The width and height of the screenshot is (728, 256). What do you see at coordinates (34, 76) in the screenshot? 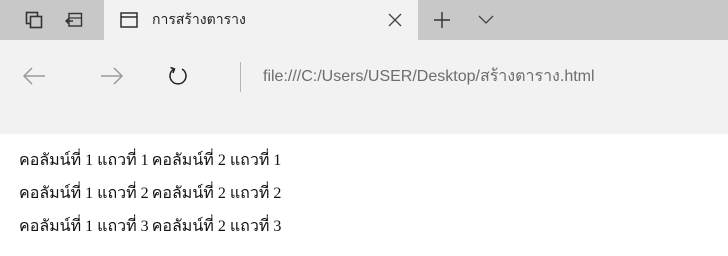
I see `back-arrow-icon` at bounding box center [34, 76].